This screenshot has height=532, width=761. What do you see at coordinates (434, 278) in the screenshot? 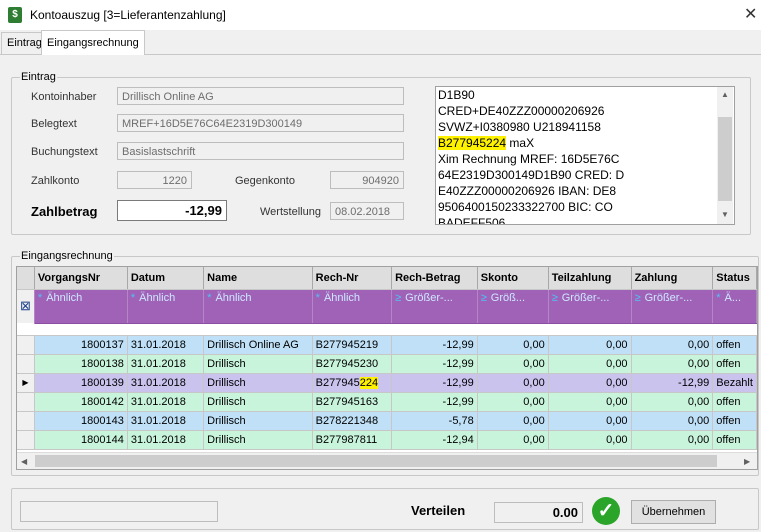
I see `header-rech-betrag: Rech-Betrag` at bounding box center [434, 278].